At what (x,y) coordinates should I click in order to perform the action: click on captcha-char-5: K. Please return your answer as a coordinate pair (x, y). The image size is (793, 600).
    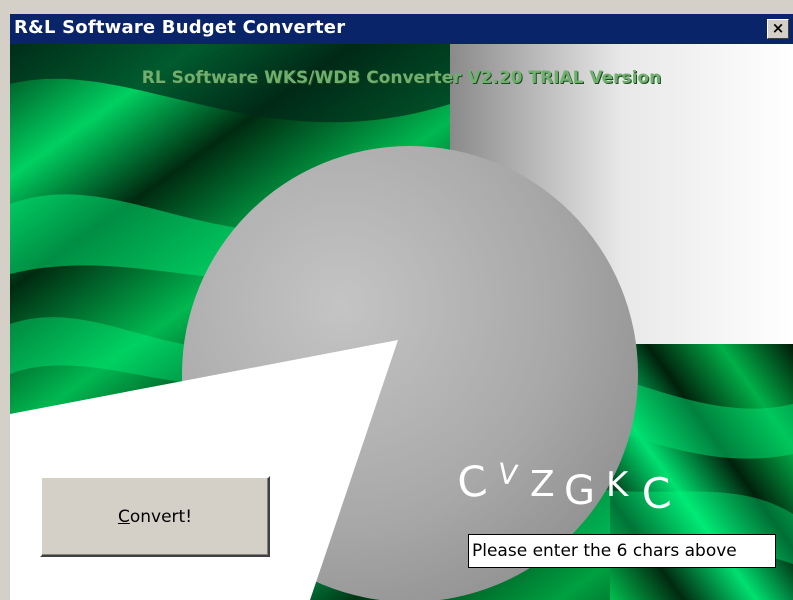
    Looking at the image, I should click on (618, 485).